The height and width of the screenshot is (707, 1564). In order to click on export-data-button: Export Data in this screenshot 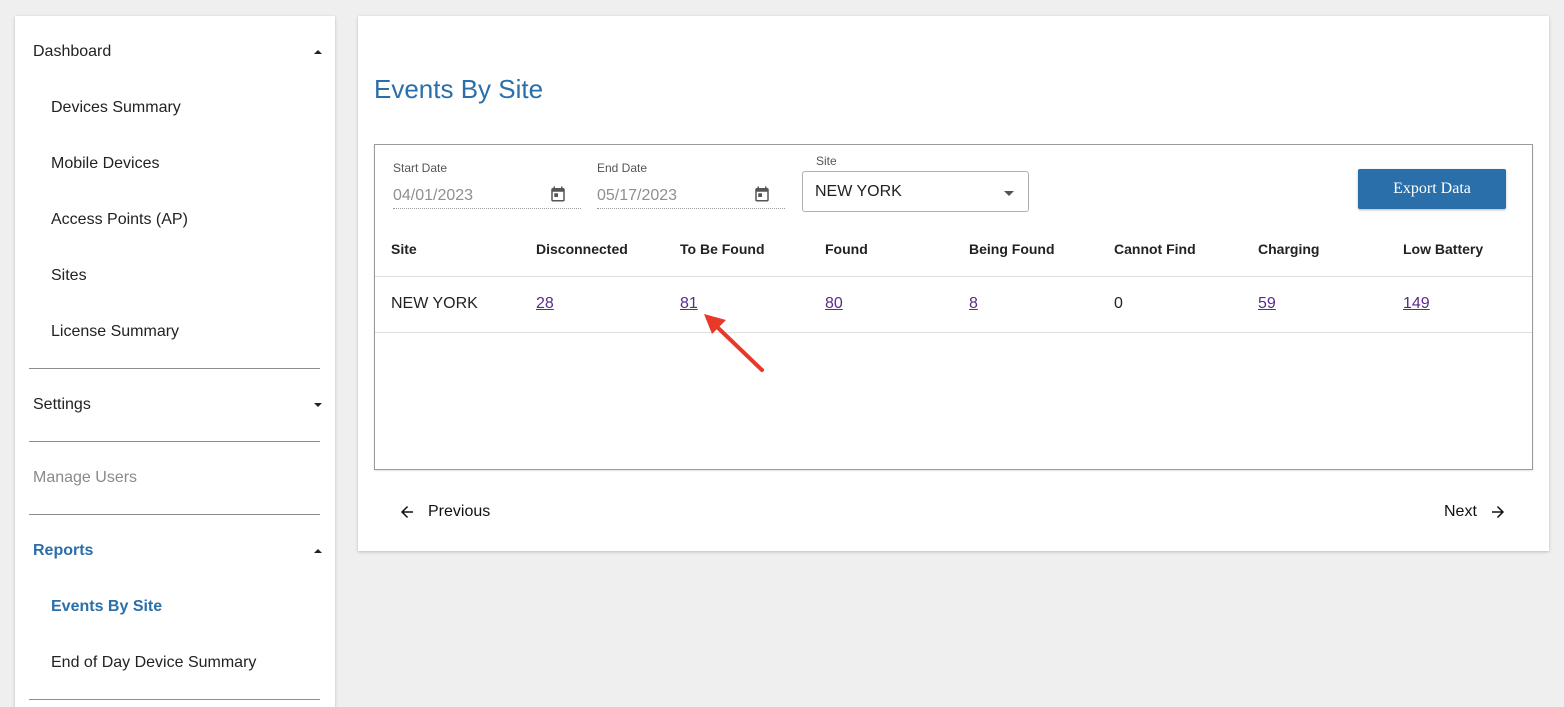, I will do `click(1432, 189)`.